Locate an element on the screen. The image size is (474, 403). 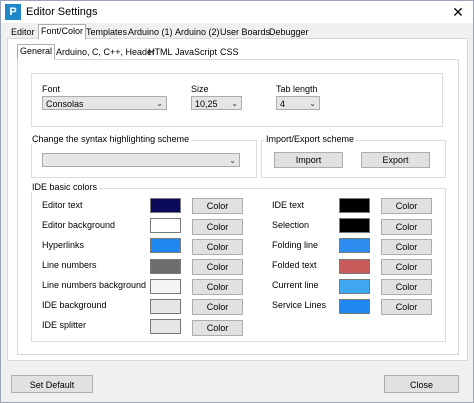
folding-line-swatch is located at coordinates (354, 245).